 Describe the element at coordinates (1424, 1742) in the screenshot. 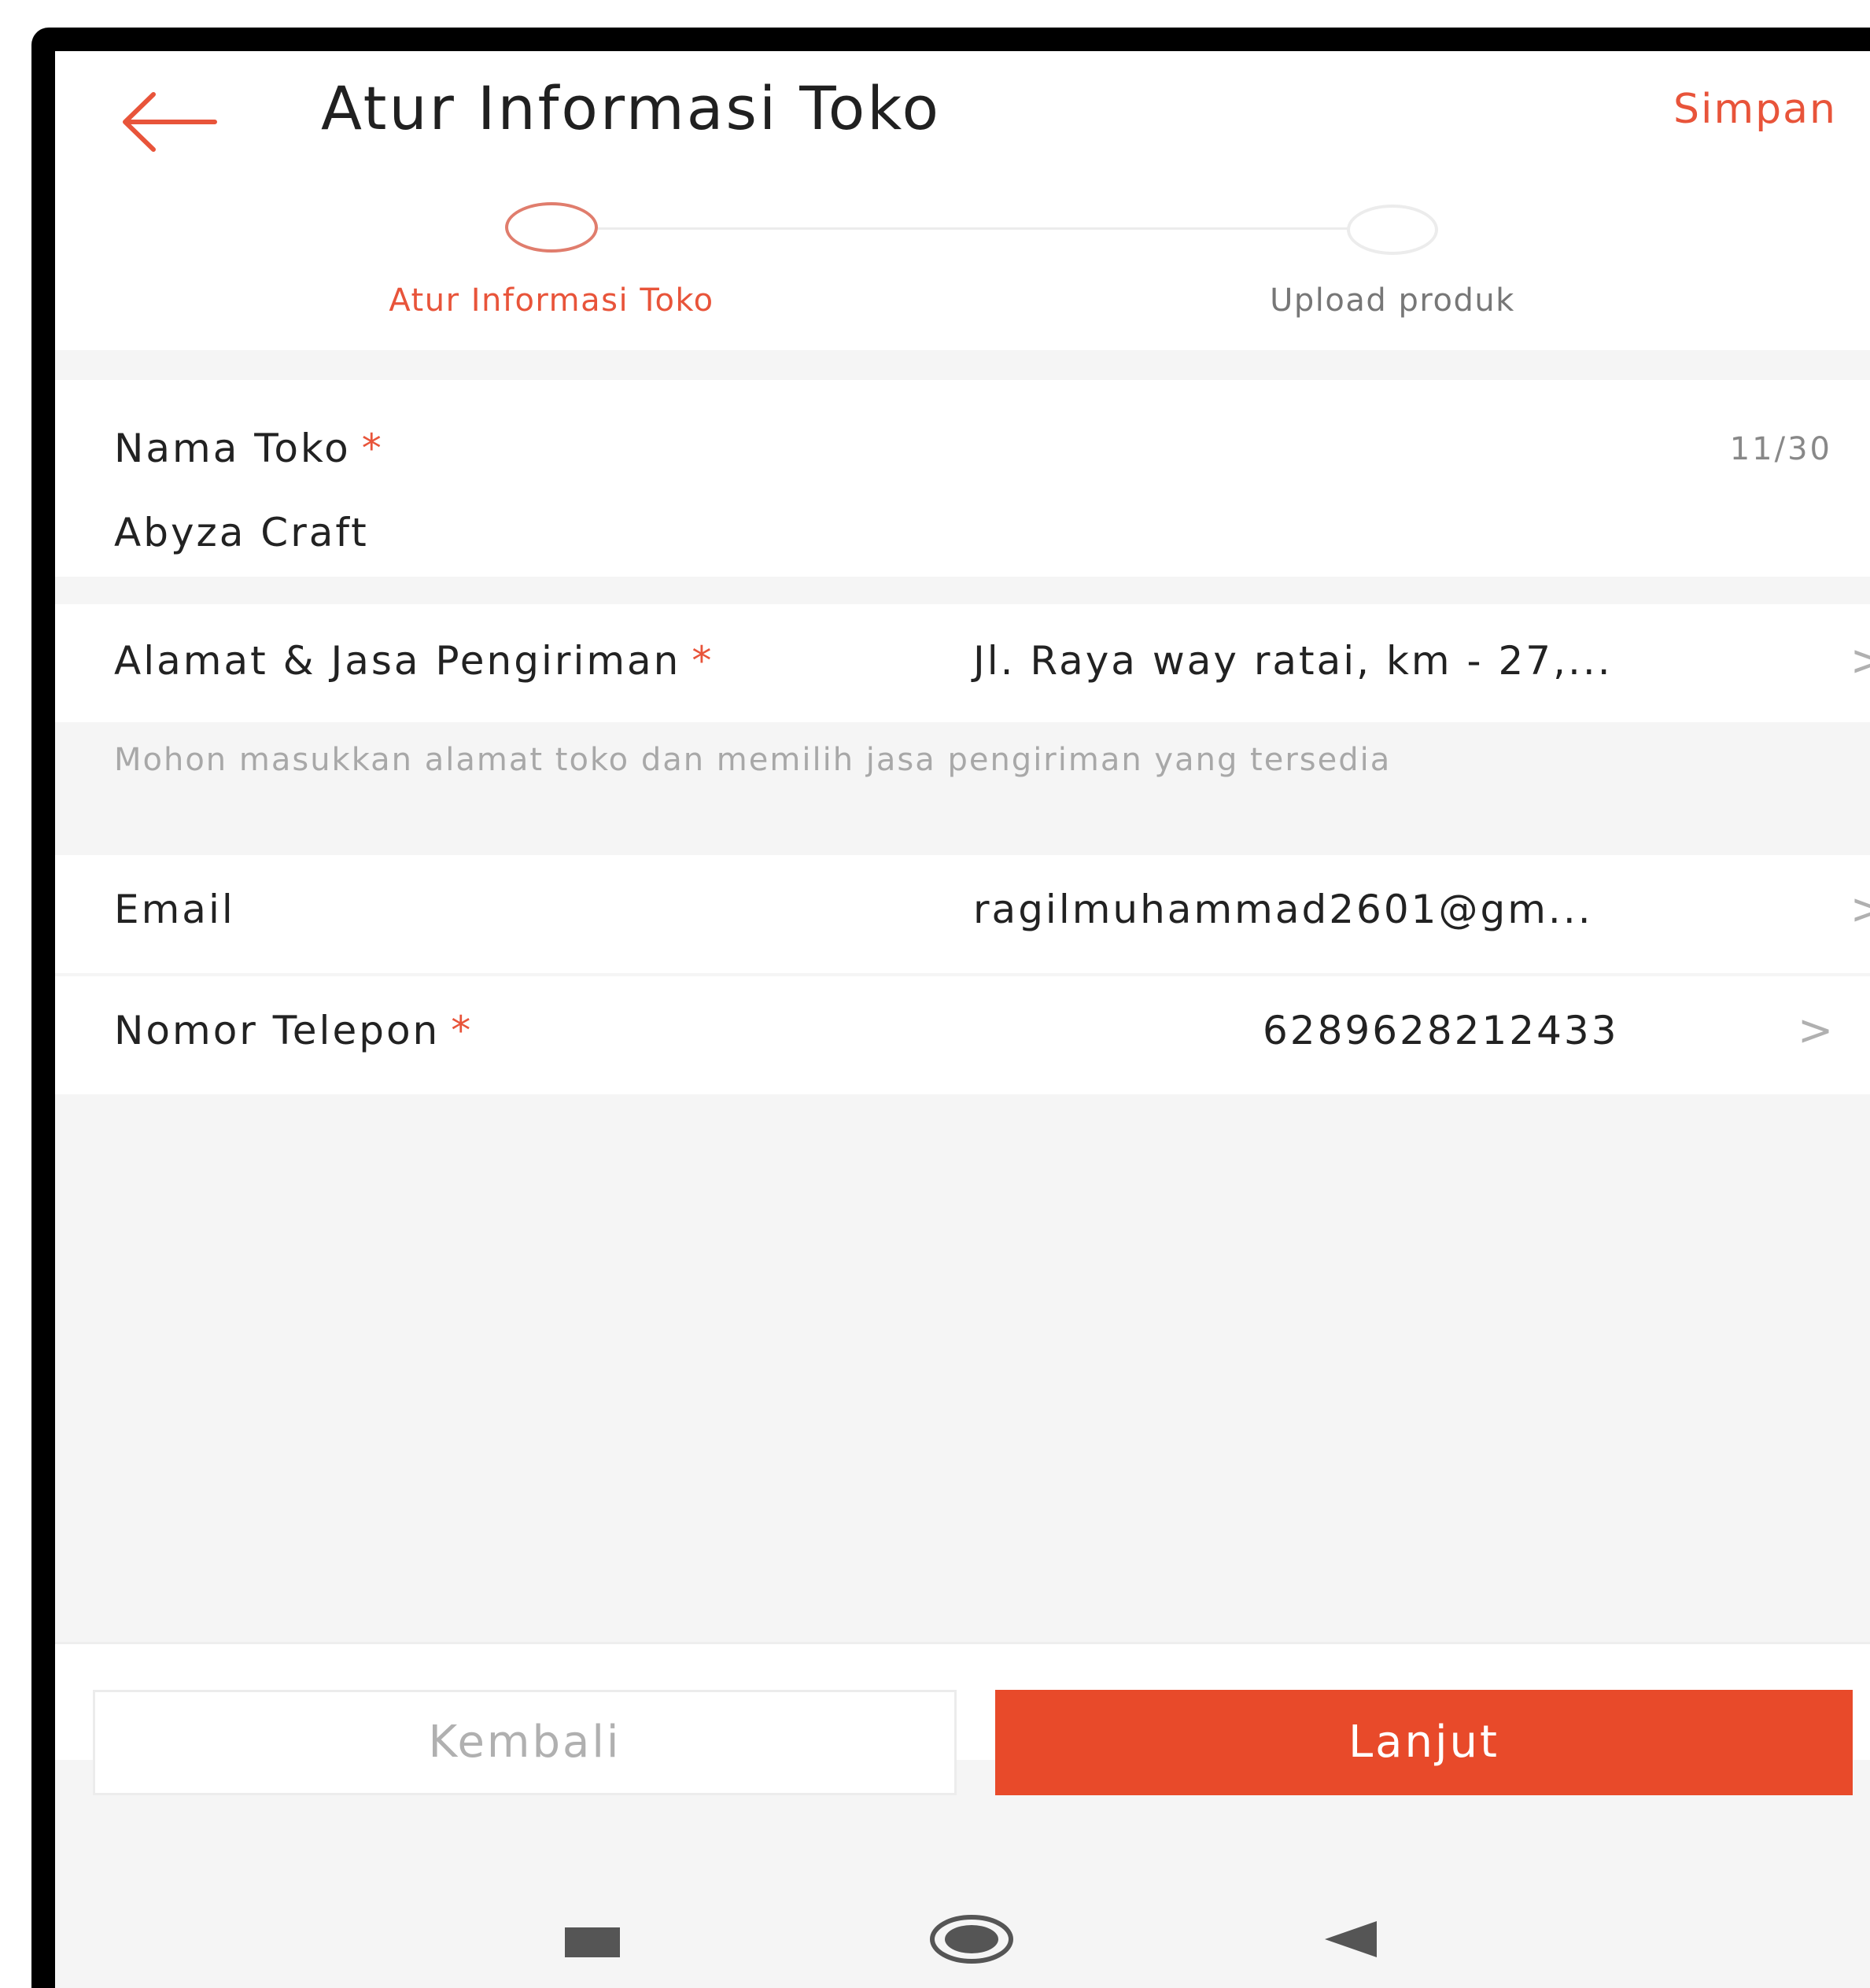

I see `next-button: Lanjut` at that location.